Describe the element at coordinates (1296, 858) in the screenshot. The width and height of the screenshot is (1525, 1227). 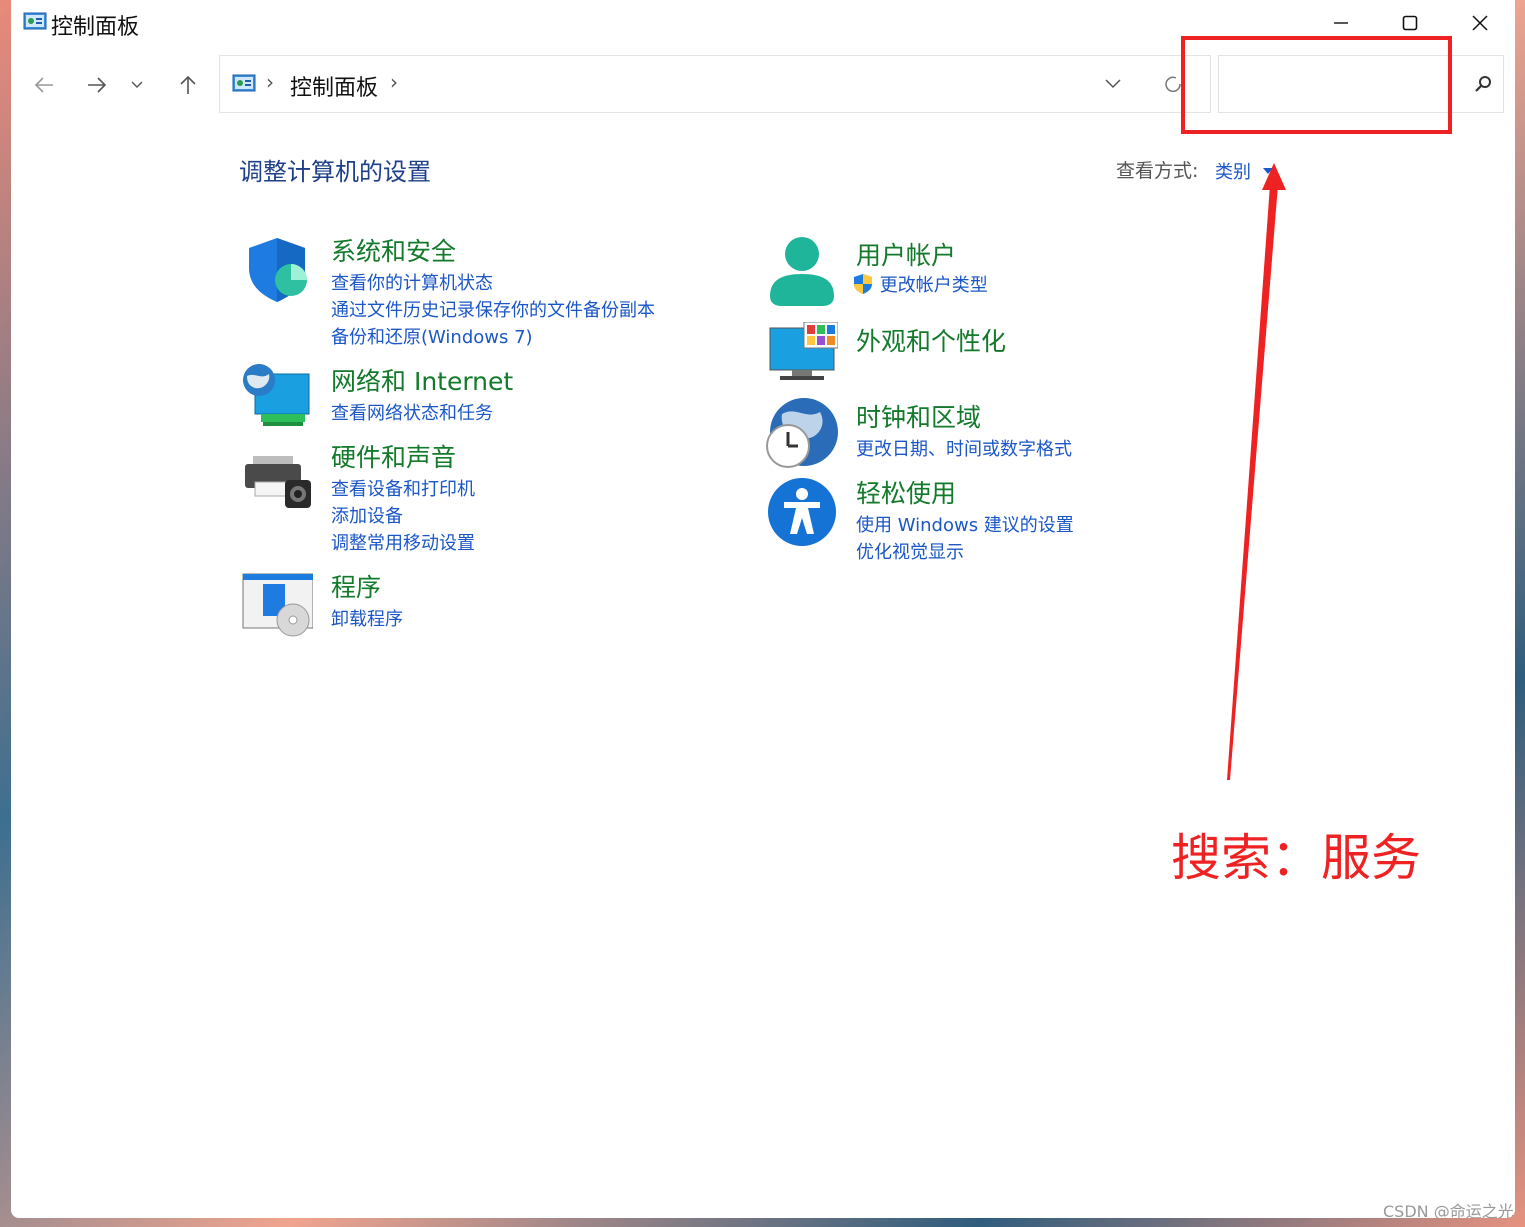
I see `annotation-text: 搜索：服务` at that location.